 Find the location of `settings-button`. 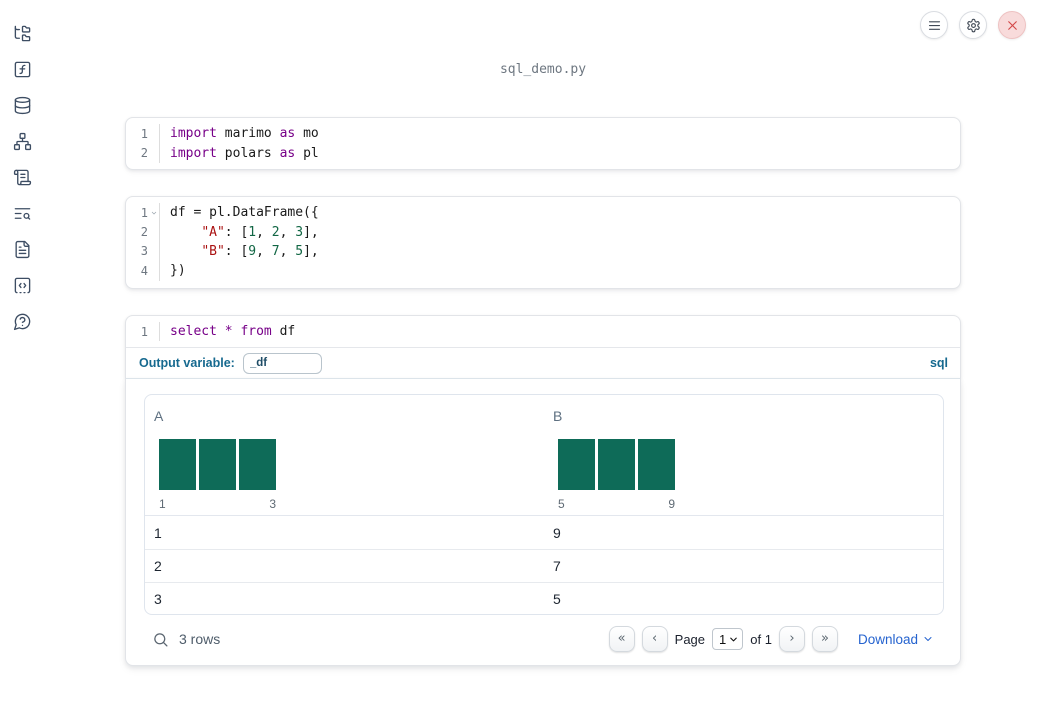

settings-button is located at coordinates (973, 25).